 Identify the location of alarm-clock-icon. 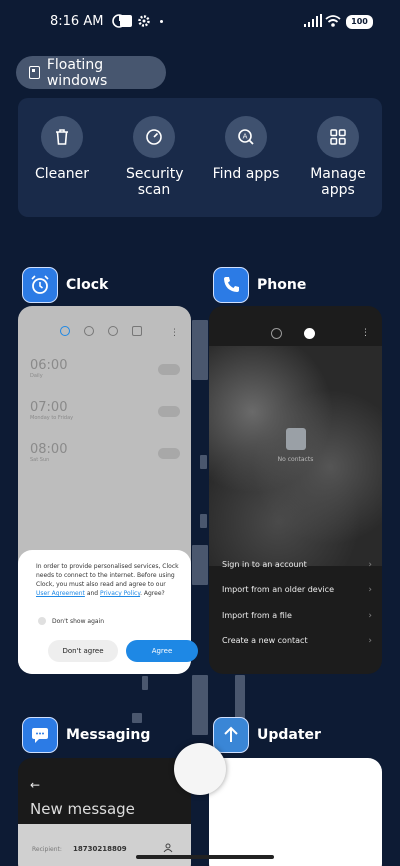
(40, 284).